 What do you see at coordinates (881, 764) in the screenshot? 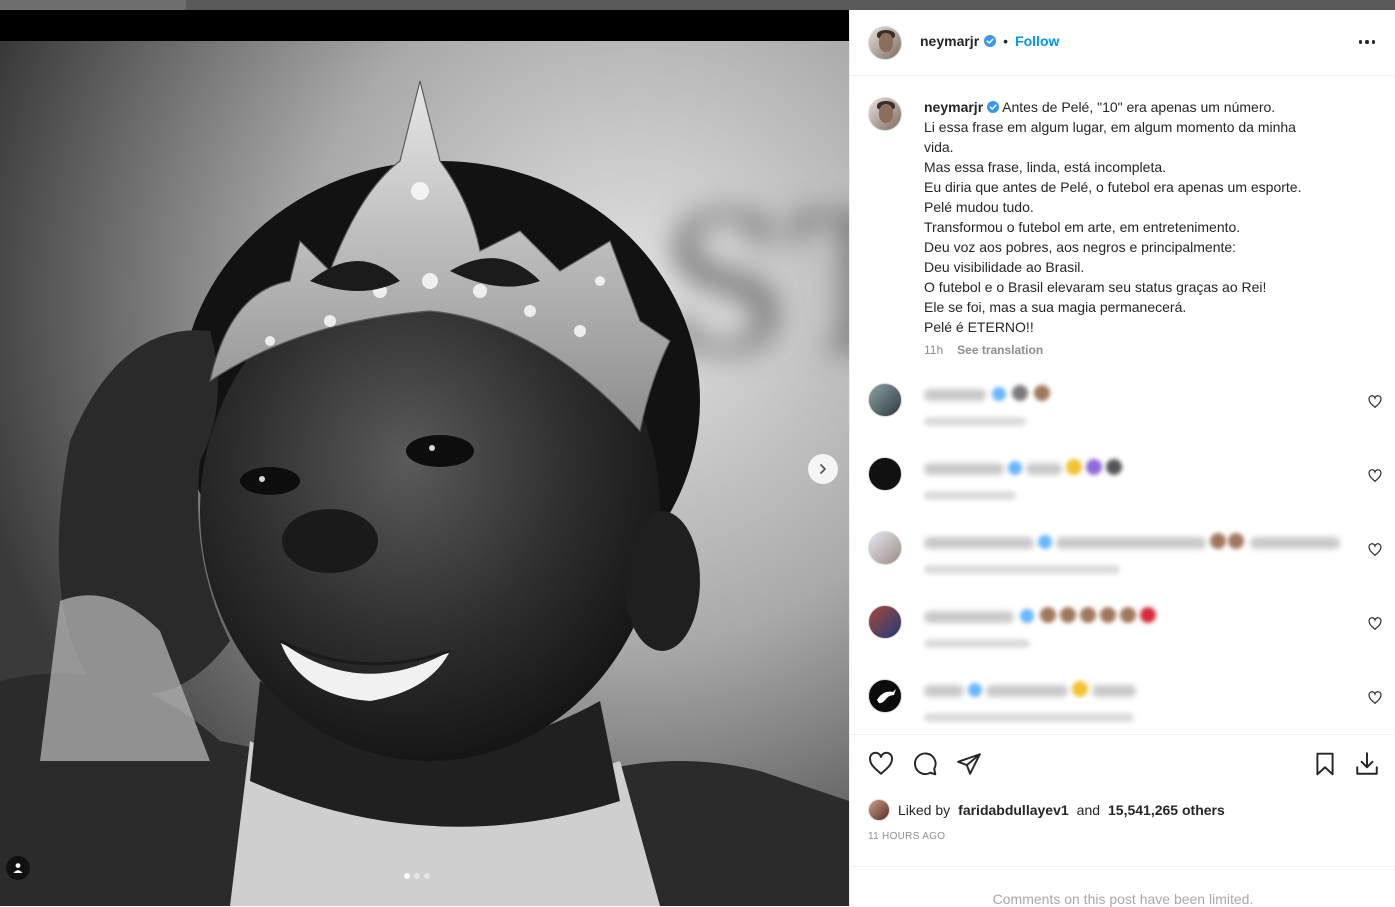
I see `heart-icon` at bounding box center [881, 764].